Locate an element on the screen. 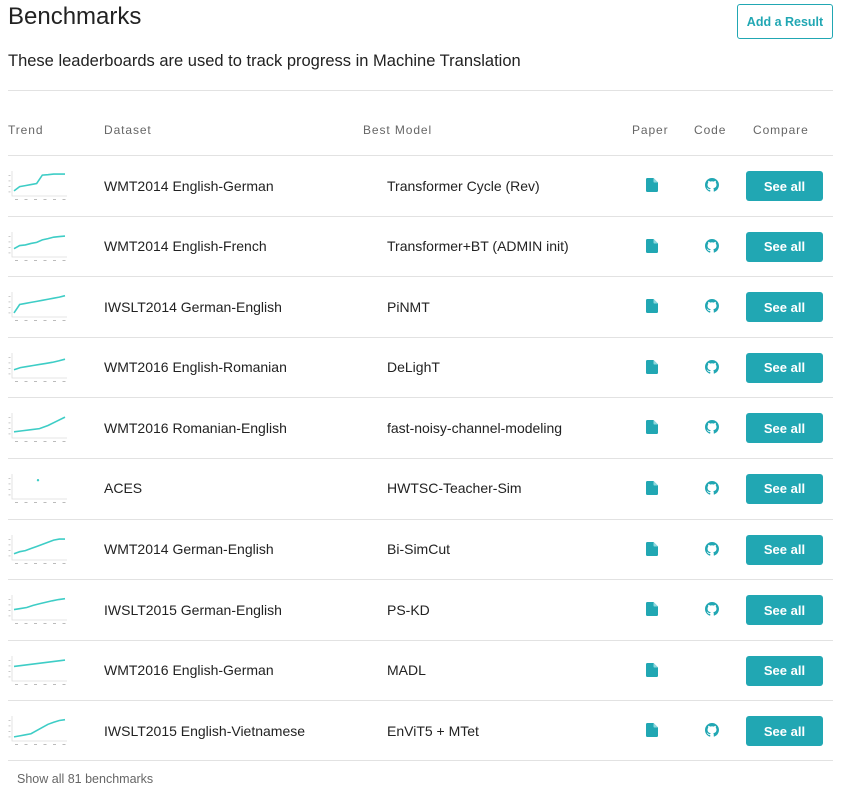 The height and width of the screenshot is (793, 845). dataset-link: WMT2014 German-English is located at coordinates (189, 549).